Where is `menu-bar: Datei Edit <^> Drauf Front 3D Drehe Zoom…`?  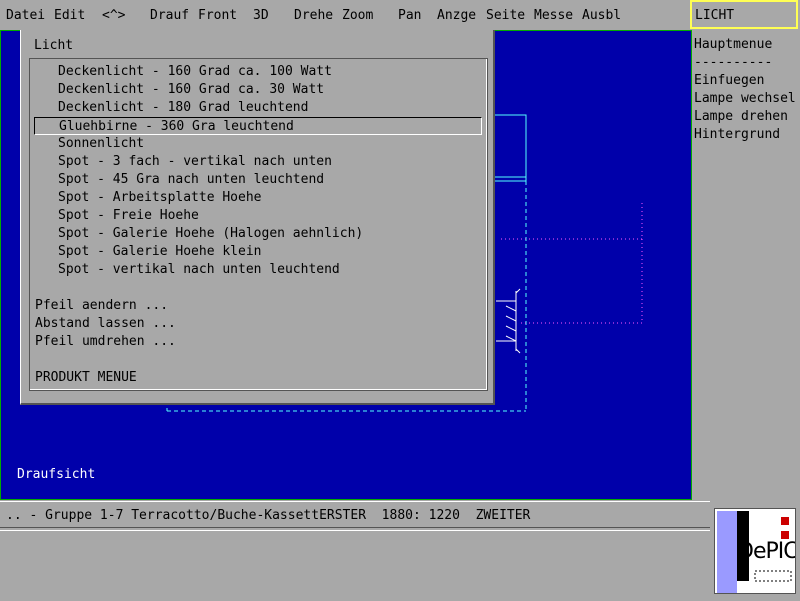 menu-bar: Datei Edit <^> Drauf Front 3D Drehe Zoom… is located at coordinates (345, 15).